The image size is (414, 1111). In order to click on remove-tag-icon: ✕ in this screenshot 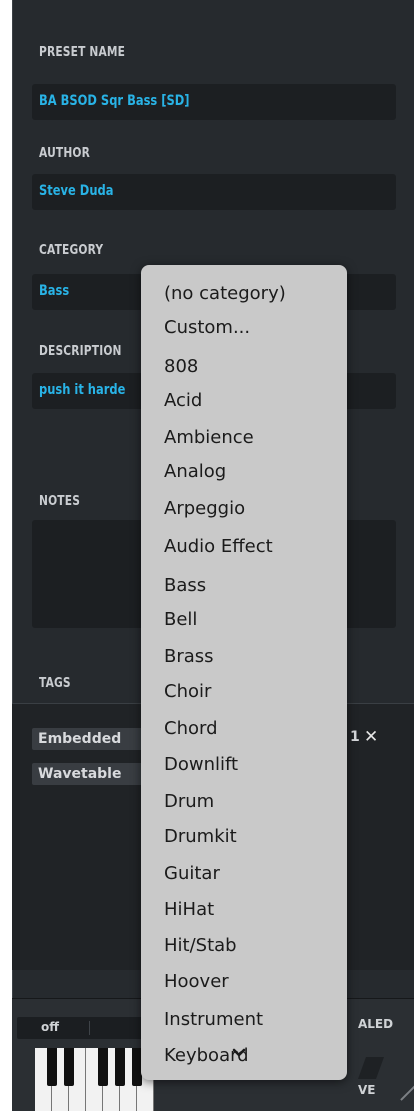, I will do `click(371, 737)`.